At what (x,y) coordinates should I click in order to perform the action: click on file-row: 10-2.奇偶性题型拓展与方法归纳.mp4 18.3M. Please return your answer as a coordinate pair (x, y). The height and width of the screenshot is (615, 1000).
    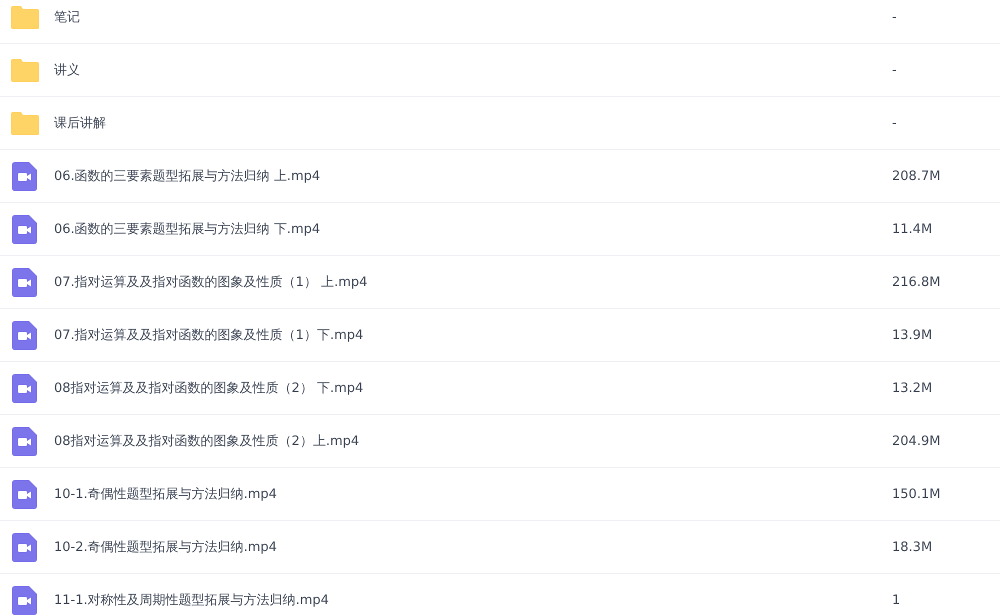
    Looking at the image, I should click on (500, 547).